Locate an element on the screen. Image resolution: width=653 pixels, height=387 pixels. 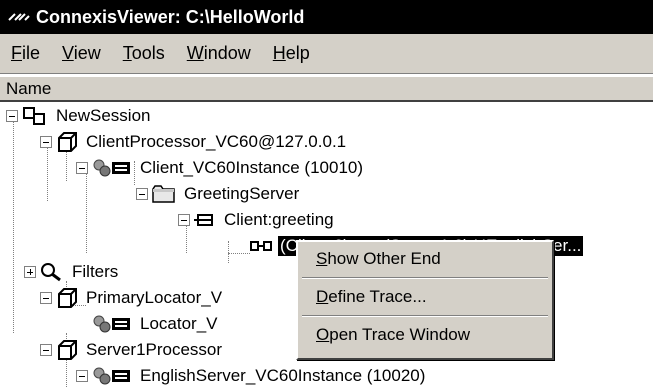
column-header-name: Name is located at coordinates (326, 89).